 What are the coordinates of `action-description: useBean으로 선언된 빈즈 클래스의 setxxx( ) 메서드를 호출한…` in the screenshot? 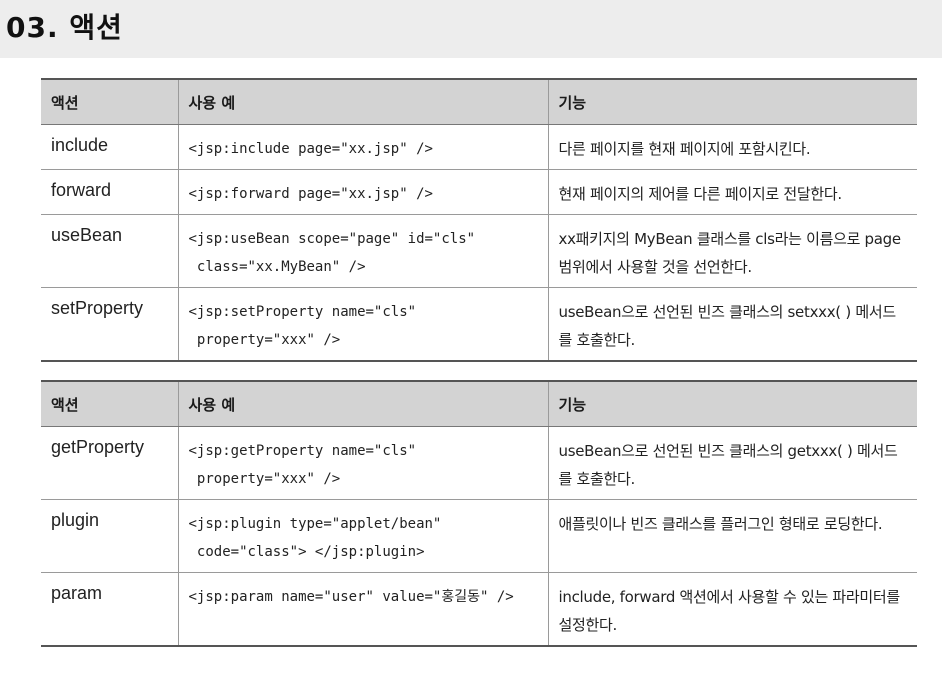 It's located at (732, 324).